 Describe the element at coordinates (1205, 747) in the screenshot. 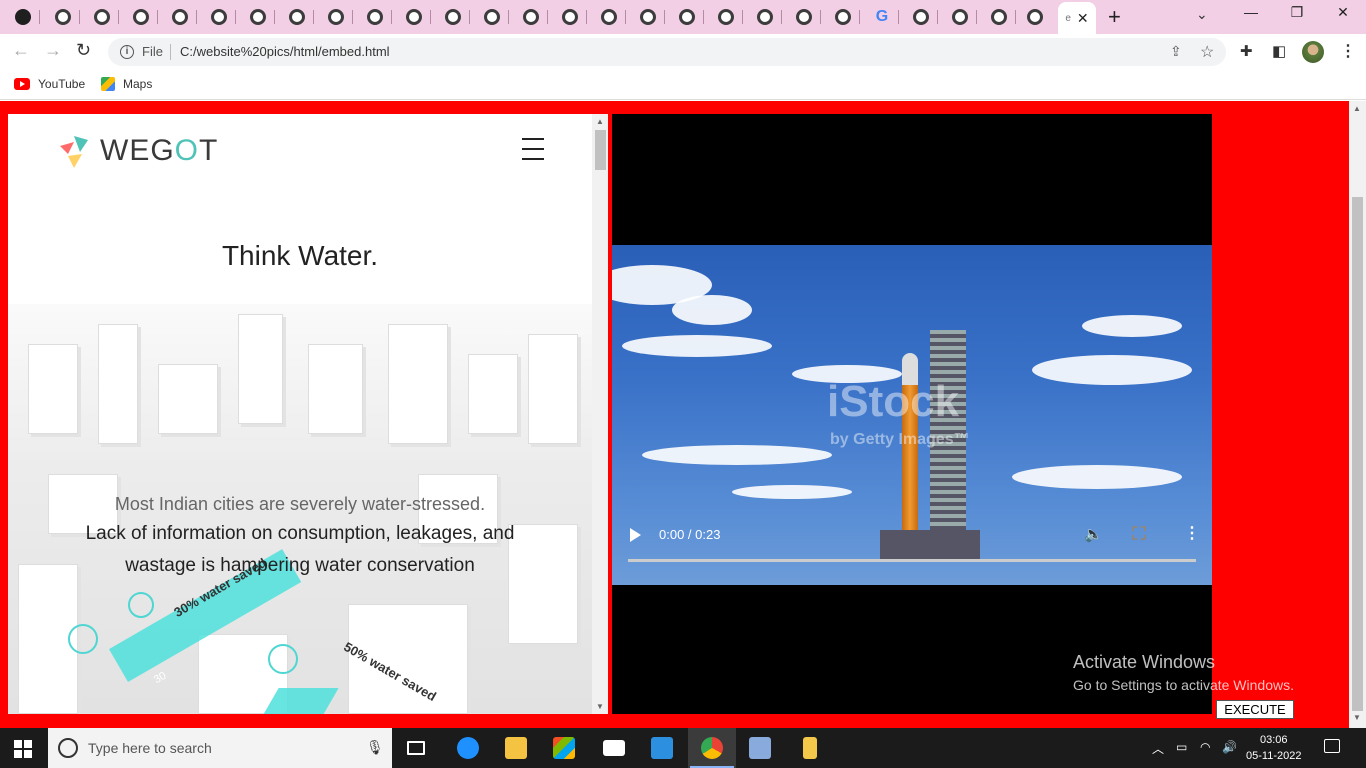

I see `wifi-icon: ◠` at that location.